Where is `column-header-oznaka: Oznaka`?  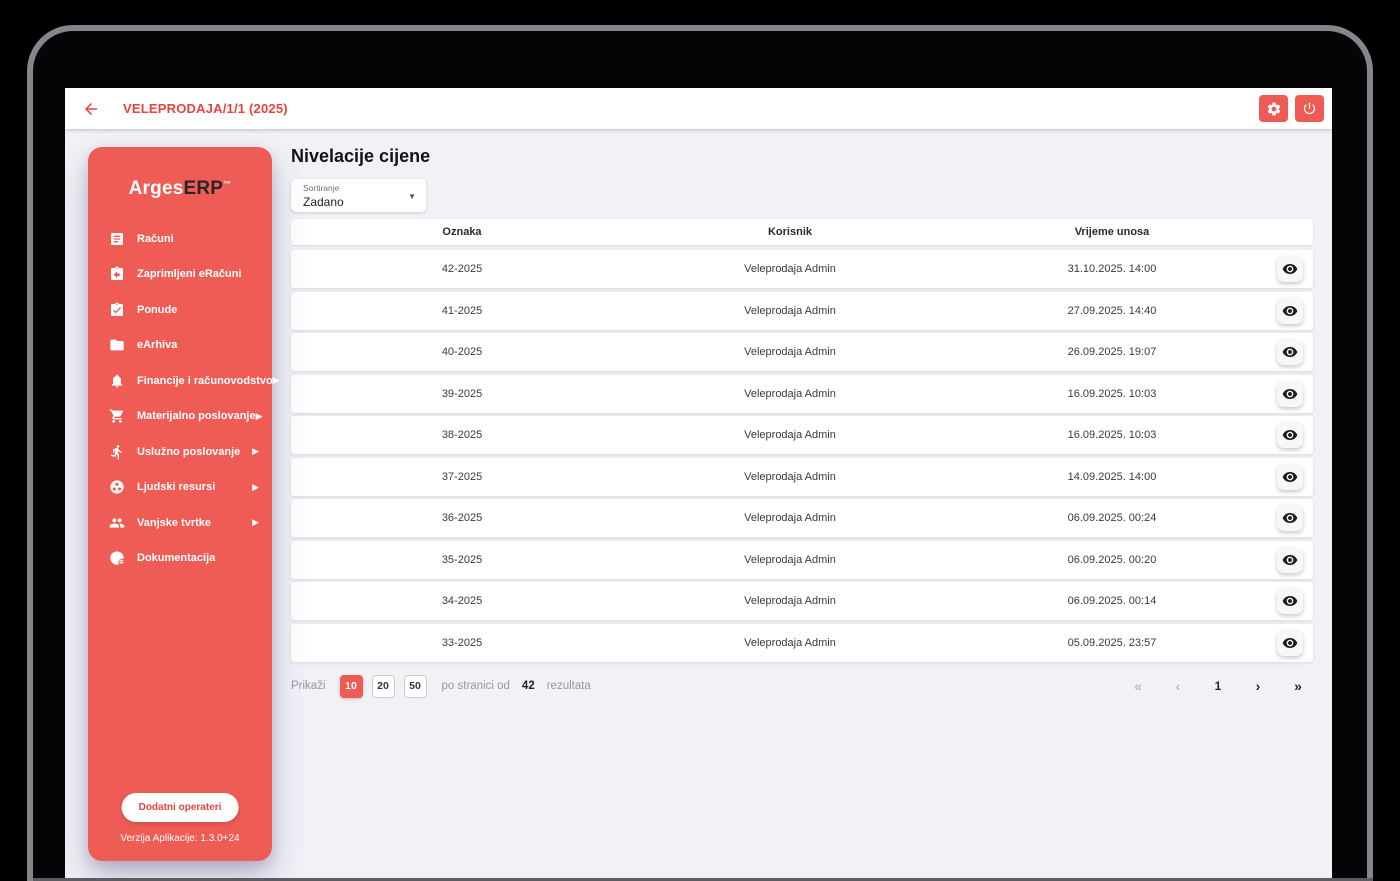
column-header-oznaka: Oznaka is located at coordinates (462, 232).